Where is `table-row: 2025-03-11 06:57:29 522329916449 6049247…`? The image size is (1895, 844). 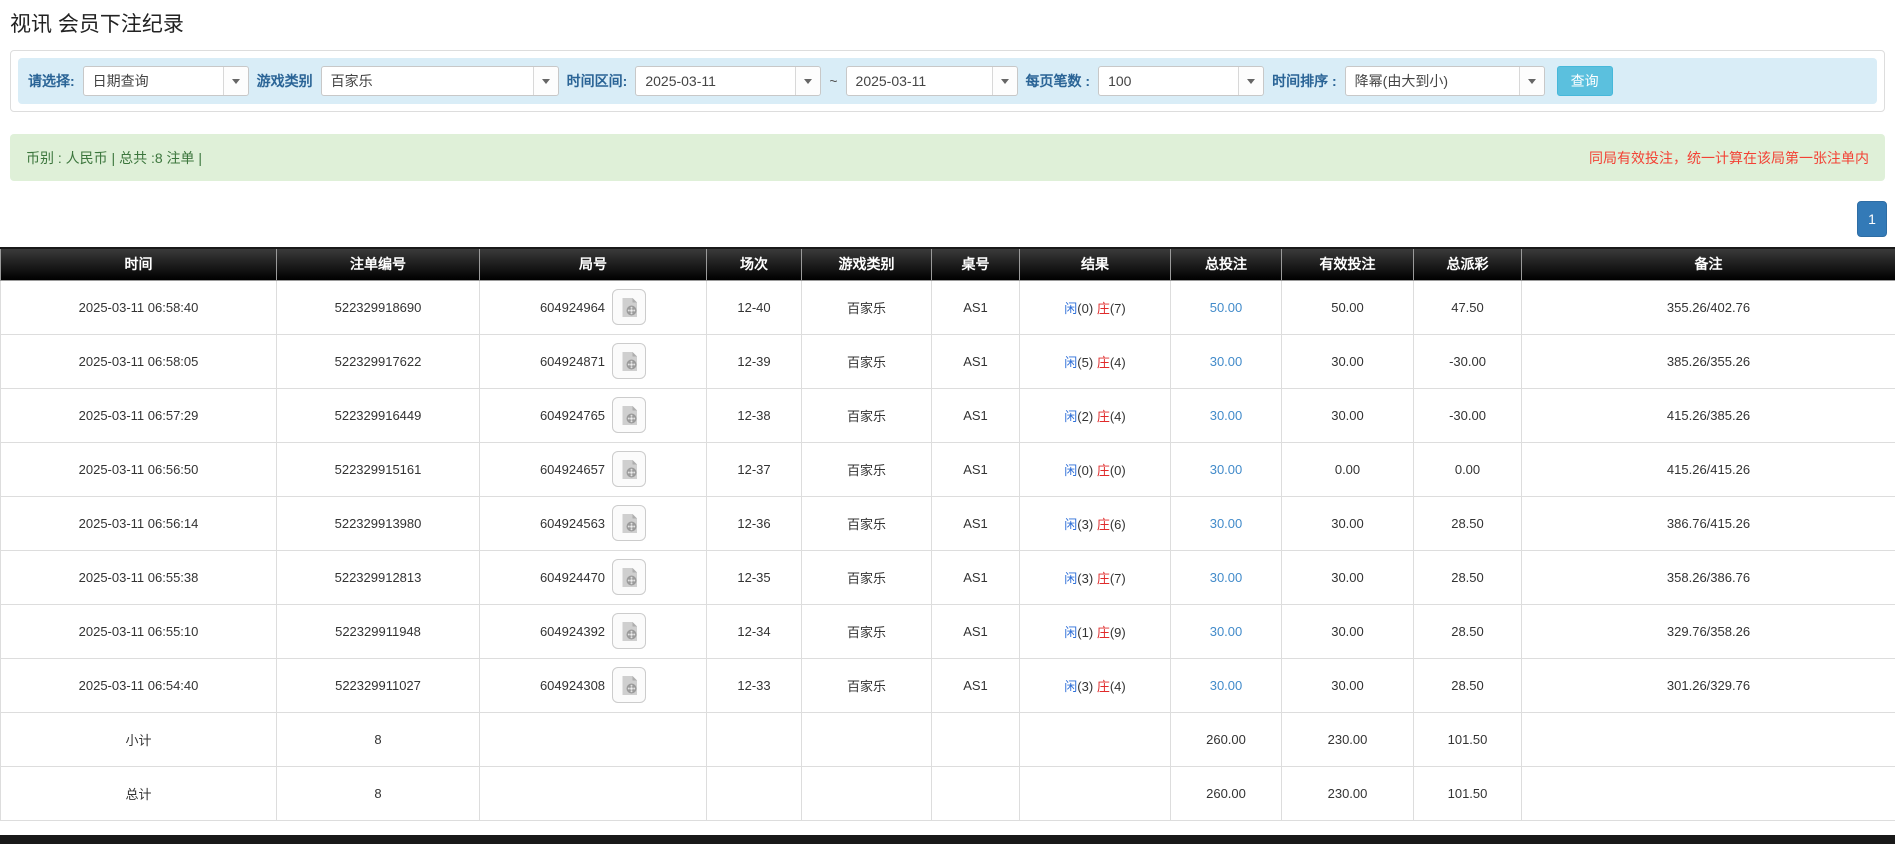 table-row: 2025-03-11 06:57:29 522329916449 6049247… is located at coordinates (948, 415).